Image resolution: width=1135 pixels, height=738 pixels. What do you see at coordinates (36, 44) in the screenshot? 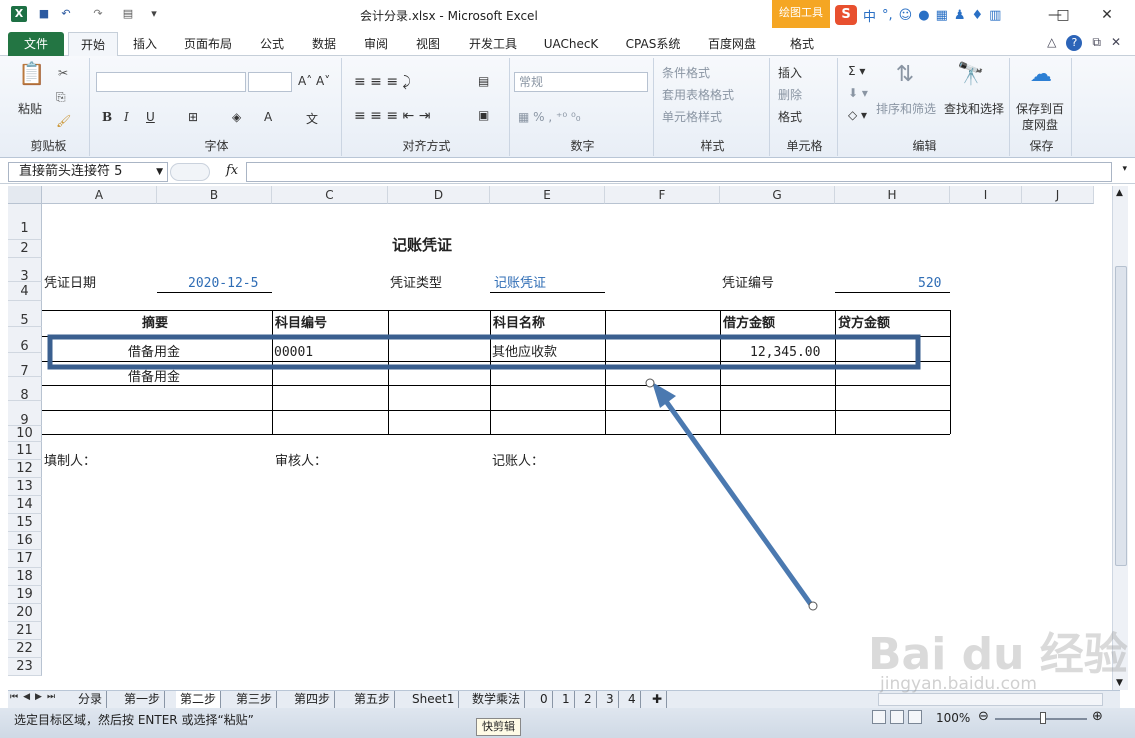
I see `tab-file: 文件` at bounding box center [36, 44].